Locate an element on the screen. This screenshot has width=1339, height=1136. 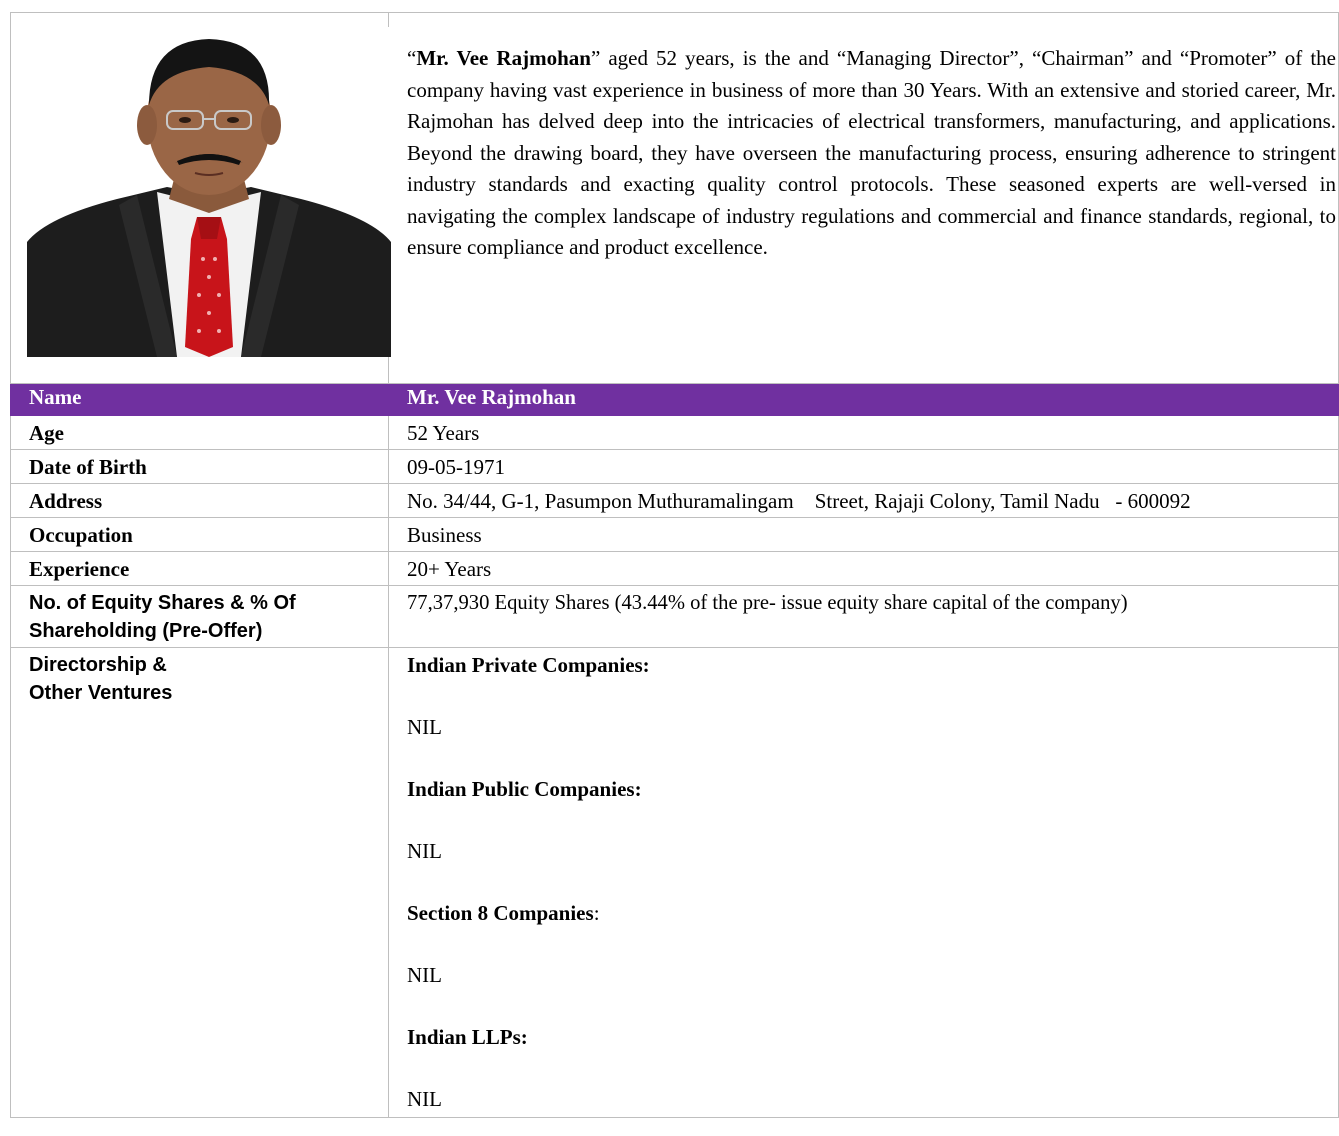
name-header-row: Name Mr. Vee Rajmohan is located at coordinates (674, 399).